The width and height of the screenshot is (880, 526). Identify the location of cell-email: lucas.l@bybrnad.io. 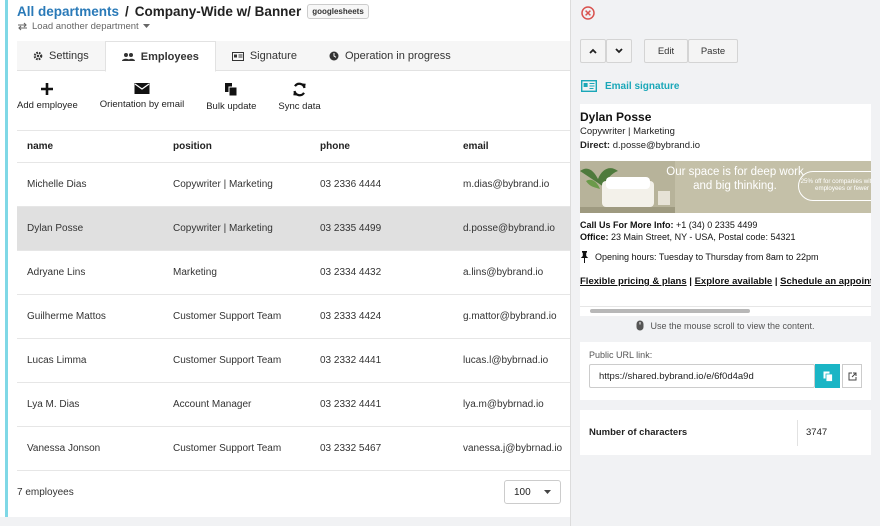
(506, 360).